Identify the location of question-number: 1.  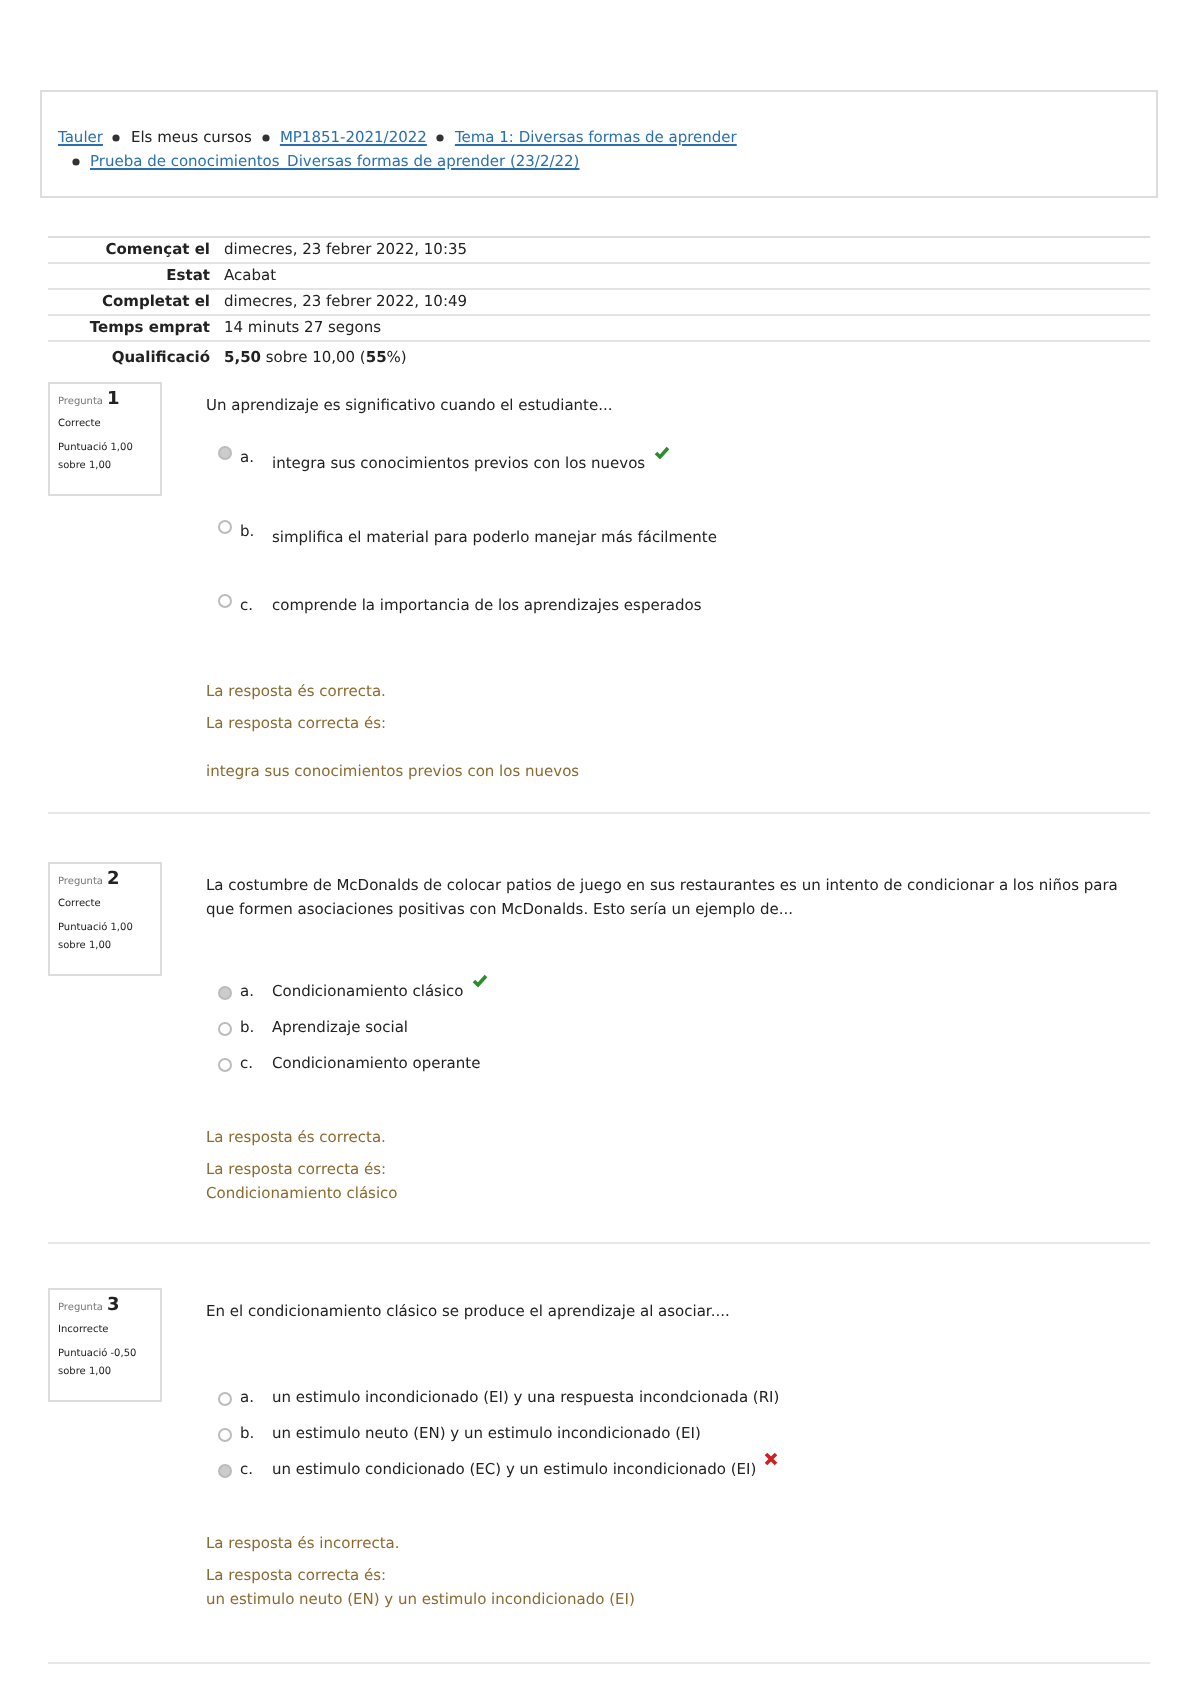
(113, 401).